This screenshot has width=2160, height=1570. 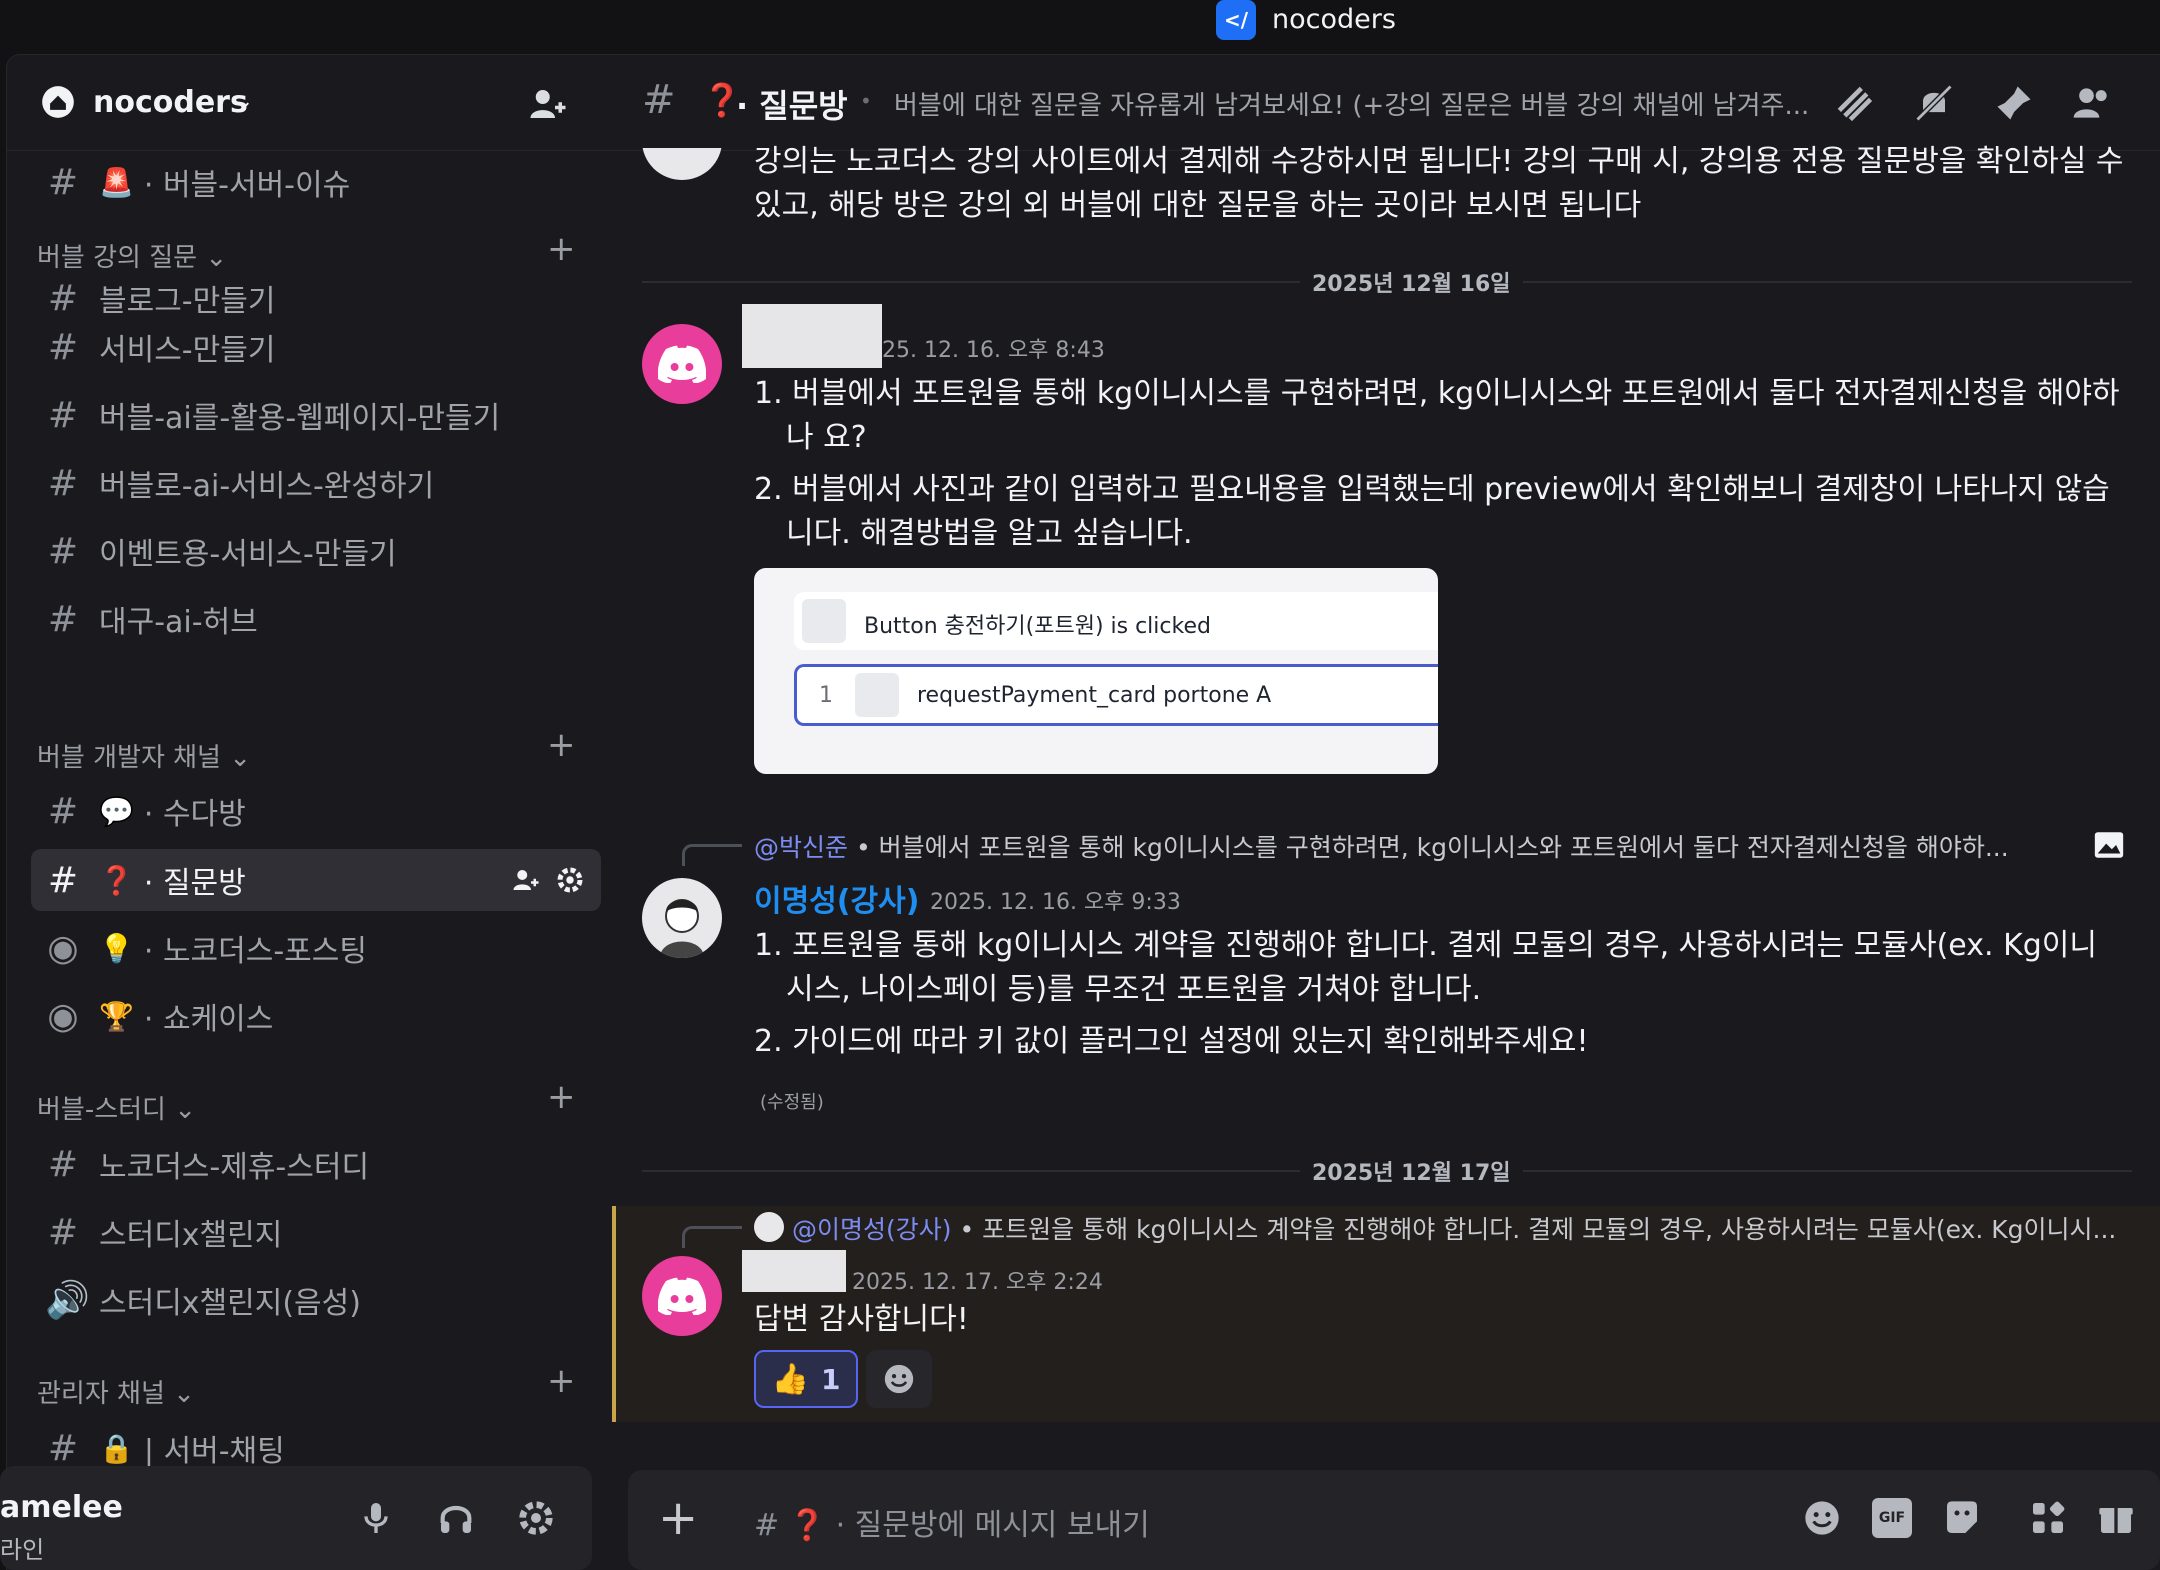 I want to click on message-timestamp: 25. 12. 16. 오후 8:43, so click(x=993, y=350).